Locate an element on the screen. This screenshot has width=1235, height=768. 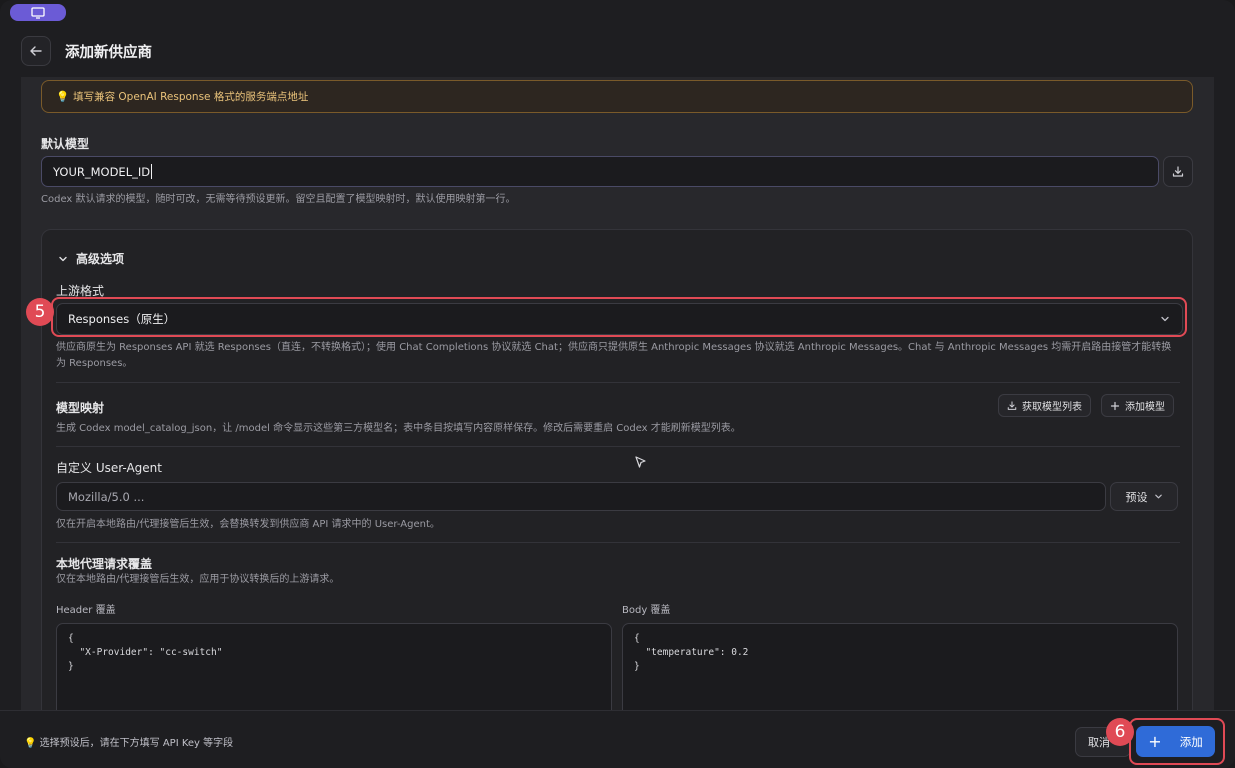
tip-text: 填写兼容 OpenAI Response 格式的服务端点地址 is located at coordinates (191, 97).